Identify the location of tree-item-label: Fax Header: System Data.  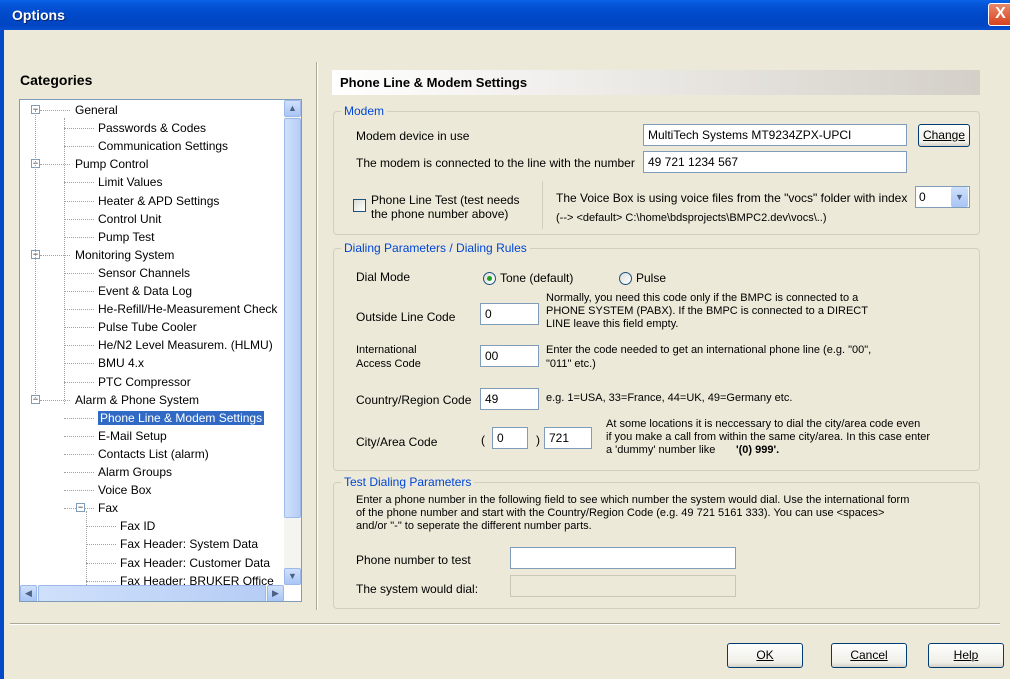
(189, 544).